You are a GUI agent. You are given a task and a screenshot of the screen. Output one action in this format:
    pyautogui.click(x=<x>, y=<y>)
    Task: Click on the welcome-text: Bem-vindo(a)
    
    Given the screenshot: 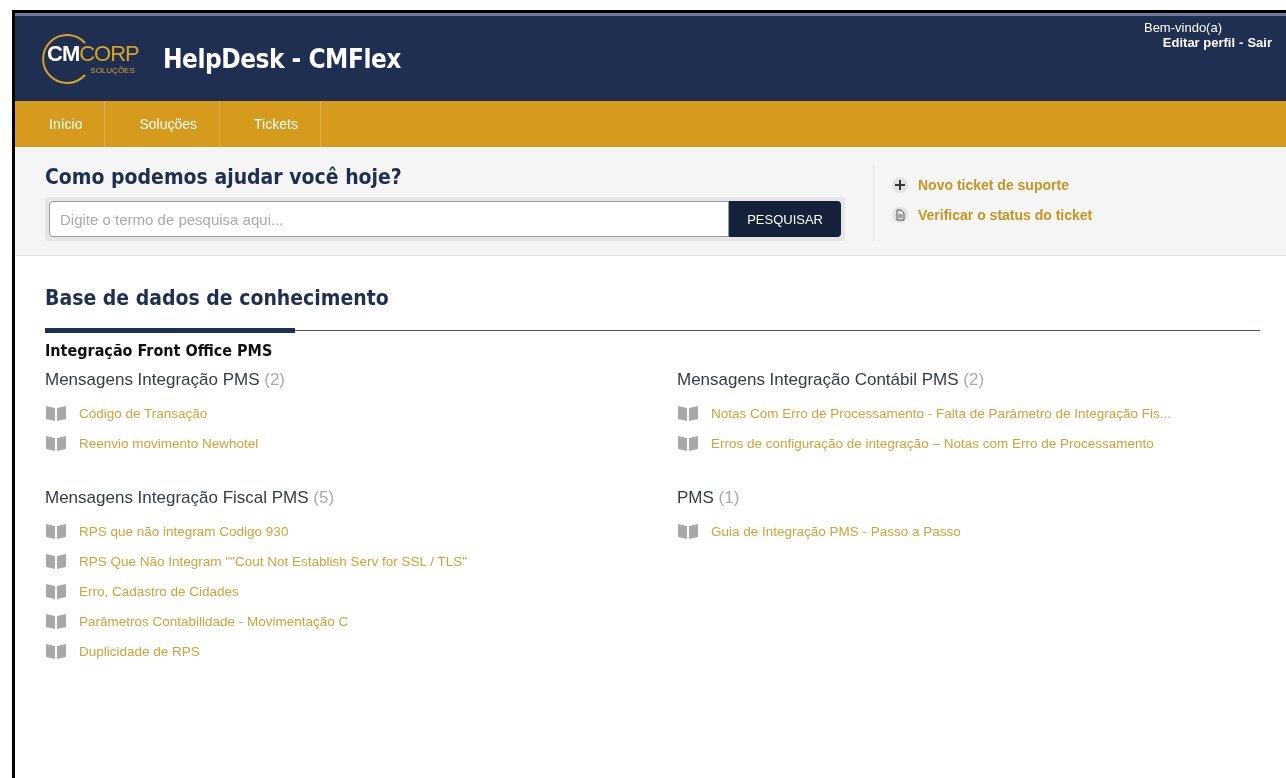 What is the action you would take?
    pyautogui.click(x=1182, y=27)
    